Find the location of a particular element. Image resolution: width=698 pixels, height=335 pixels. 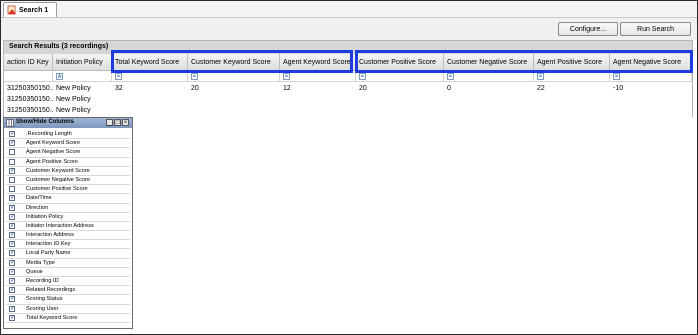

column-toggle-item: ✓ Agent Keyword Score is located at coordinates (68, 144).